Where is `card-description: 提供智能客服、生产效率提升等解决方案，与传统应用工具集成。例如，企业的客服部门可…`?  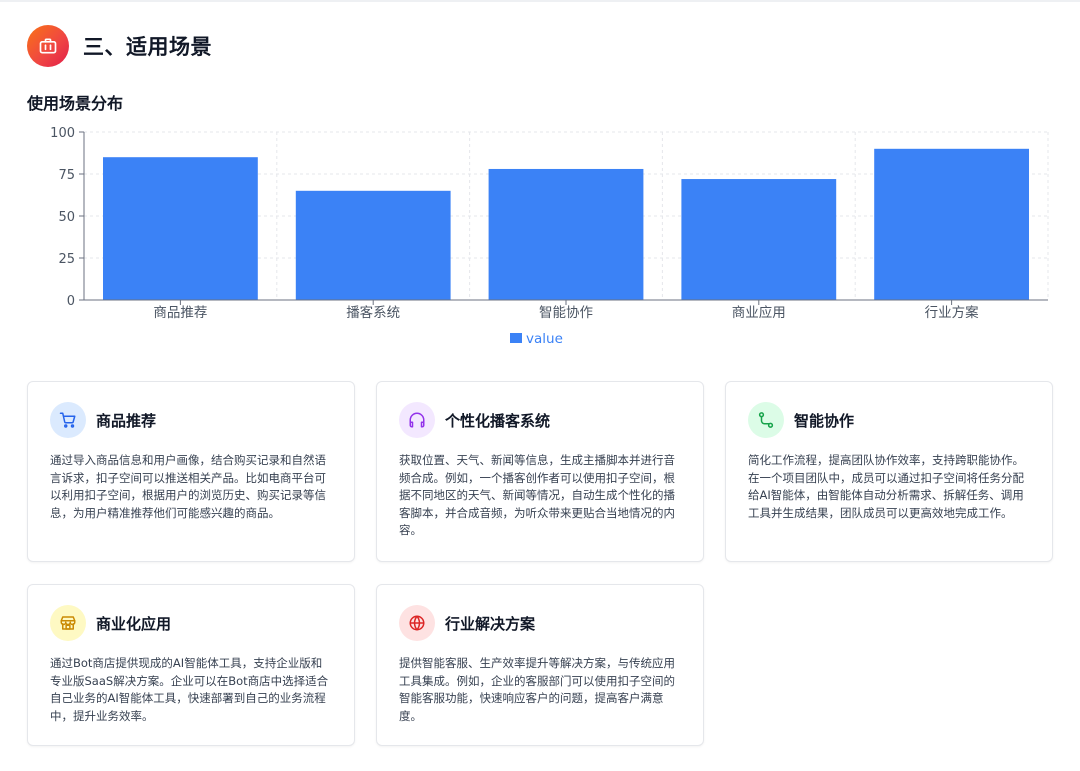 card-description: 提供智能客服、生产效率提升等解决方案，与传统应用工具集成。例如，企业的客服部门可… is located at coordinates (537, 689).